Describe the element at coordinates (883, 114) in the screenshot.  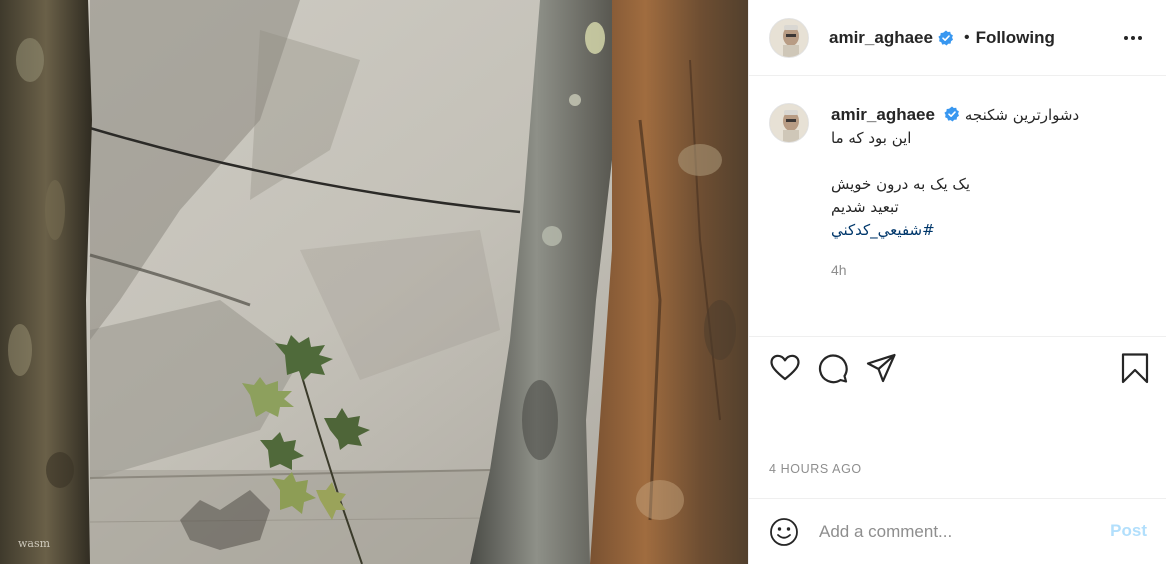
I see `caption-username: amir_aghaee` at that location.